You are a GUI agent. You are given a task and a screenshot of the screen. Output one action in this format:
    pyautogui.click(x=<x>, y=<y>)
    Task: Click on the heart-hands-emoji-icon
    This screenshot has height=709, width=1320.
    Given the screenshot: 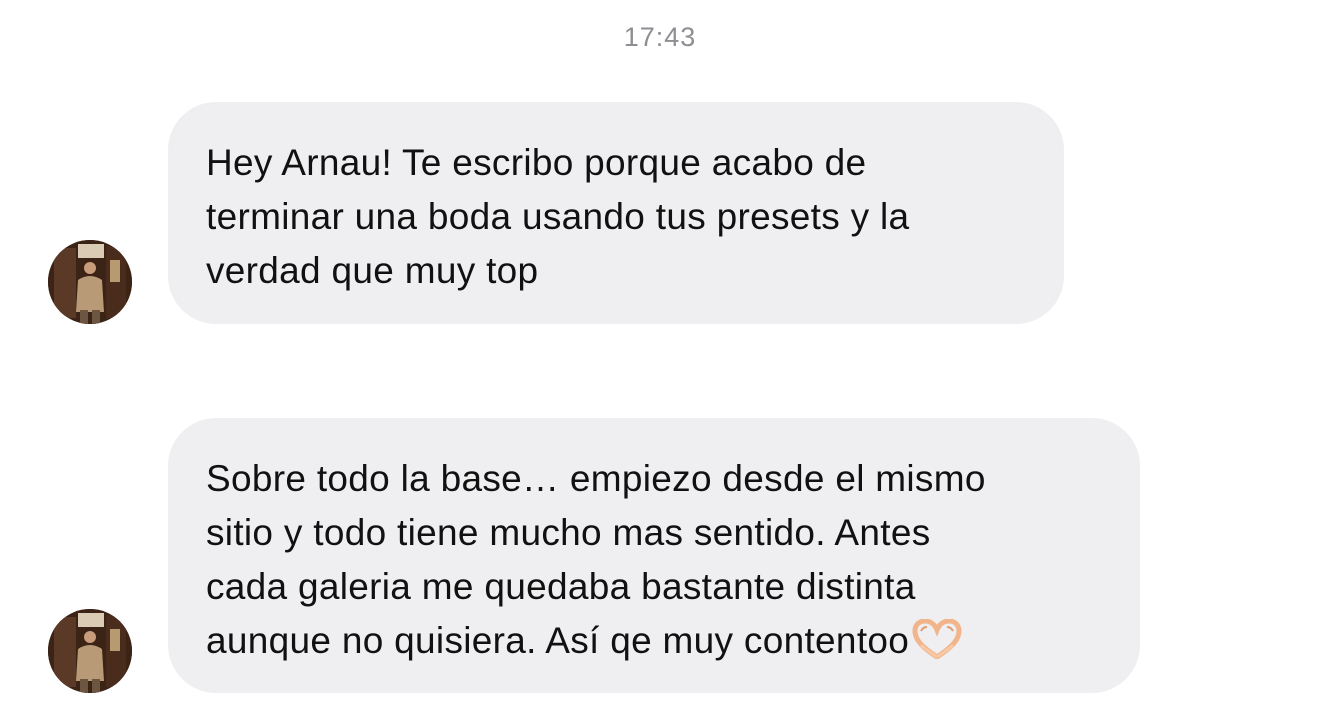 What is the action you would take?
    pyautogui.click(x=937, y=646)
    